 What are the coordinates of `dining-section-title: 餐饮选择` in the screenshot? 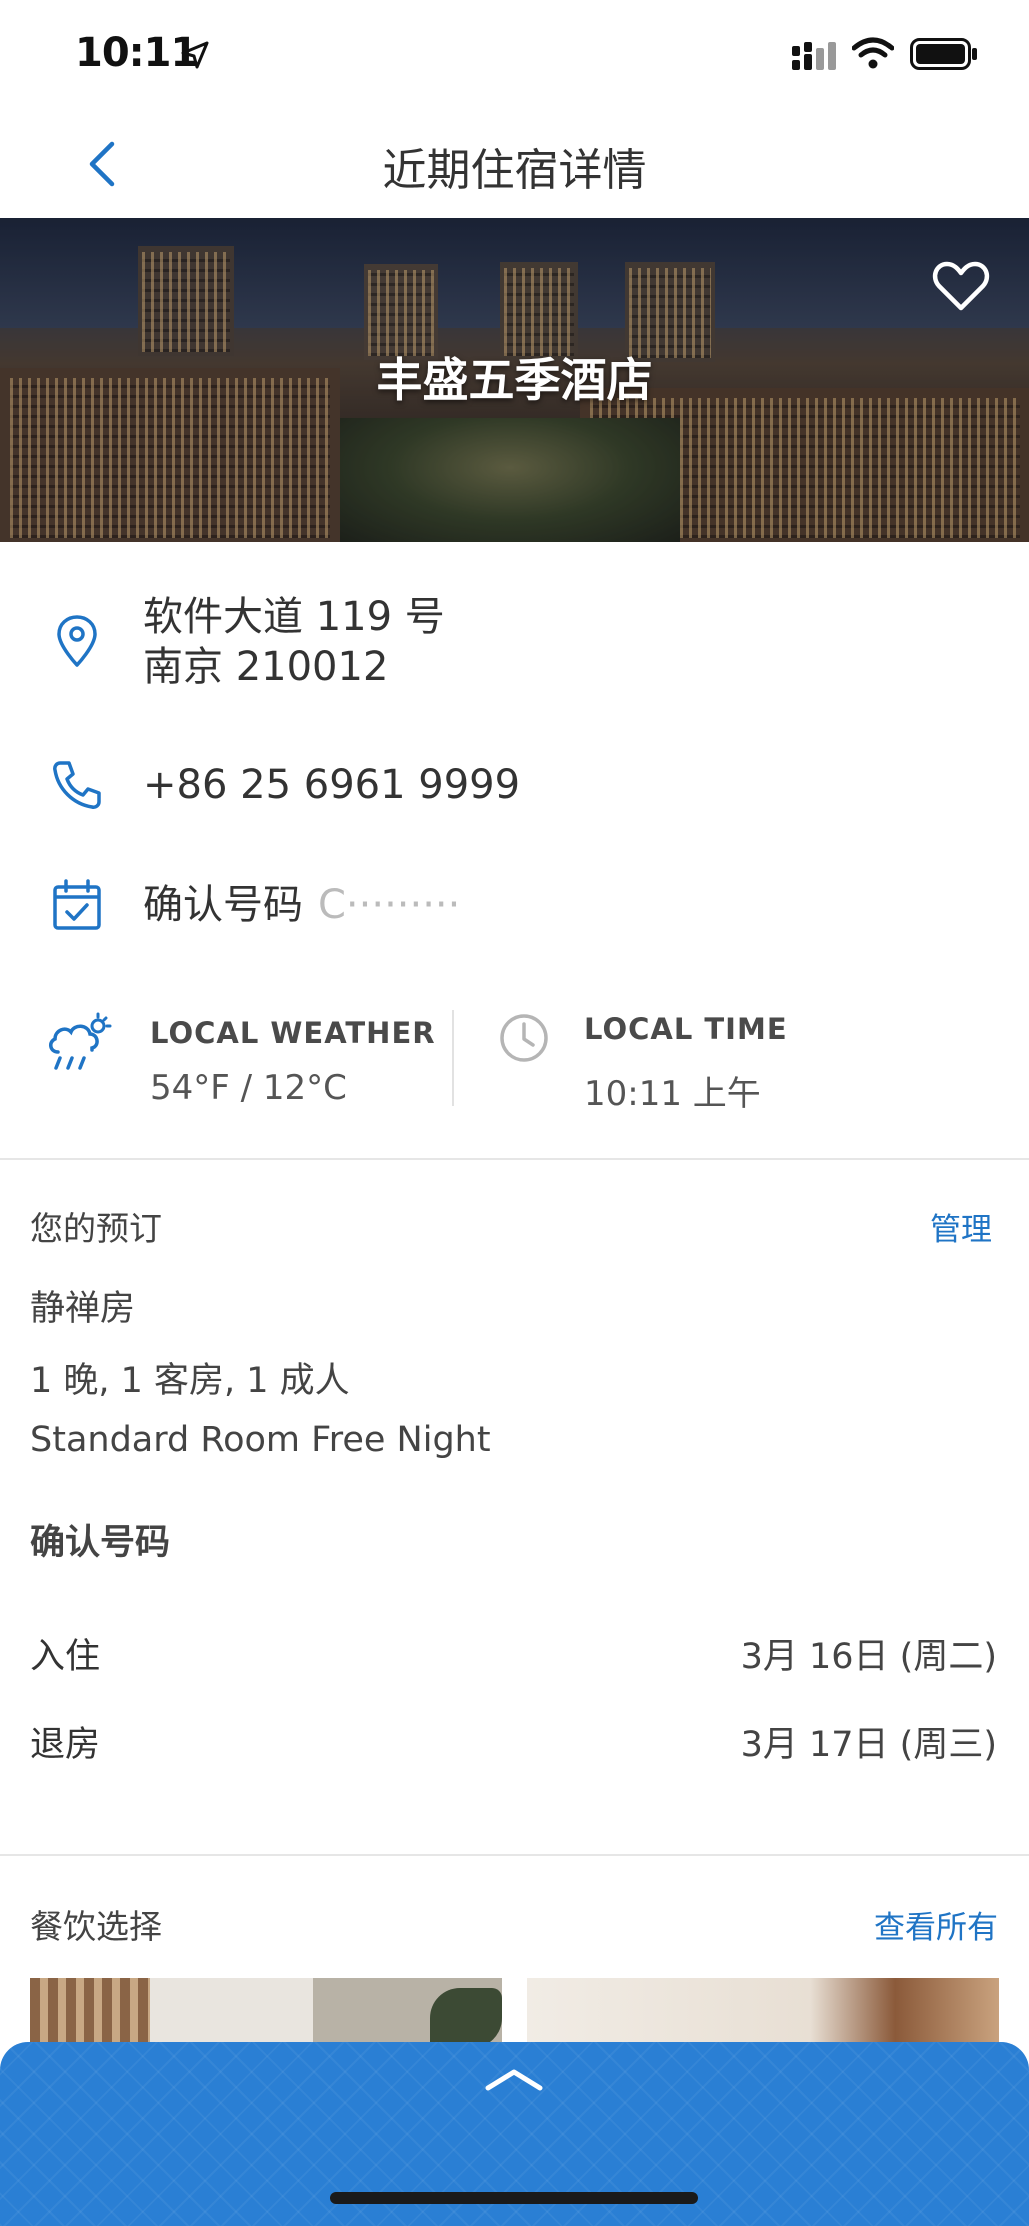 It's located at (96, 1926).